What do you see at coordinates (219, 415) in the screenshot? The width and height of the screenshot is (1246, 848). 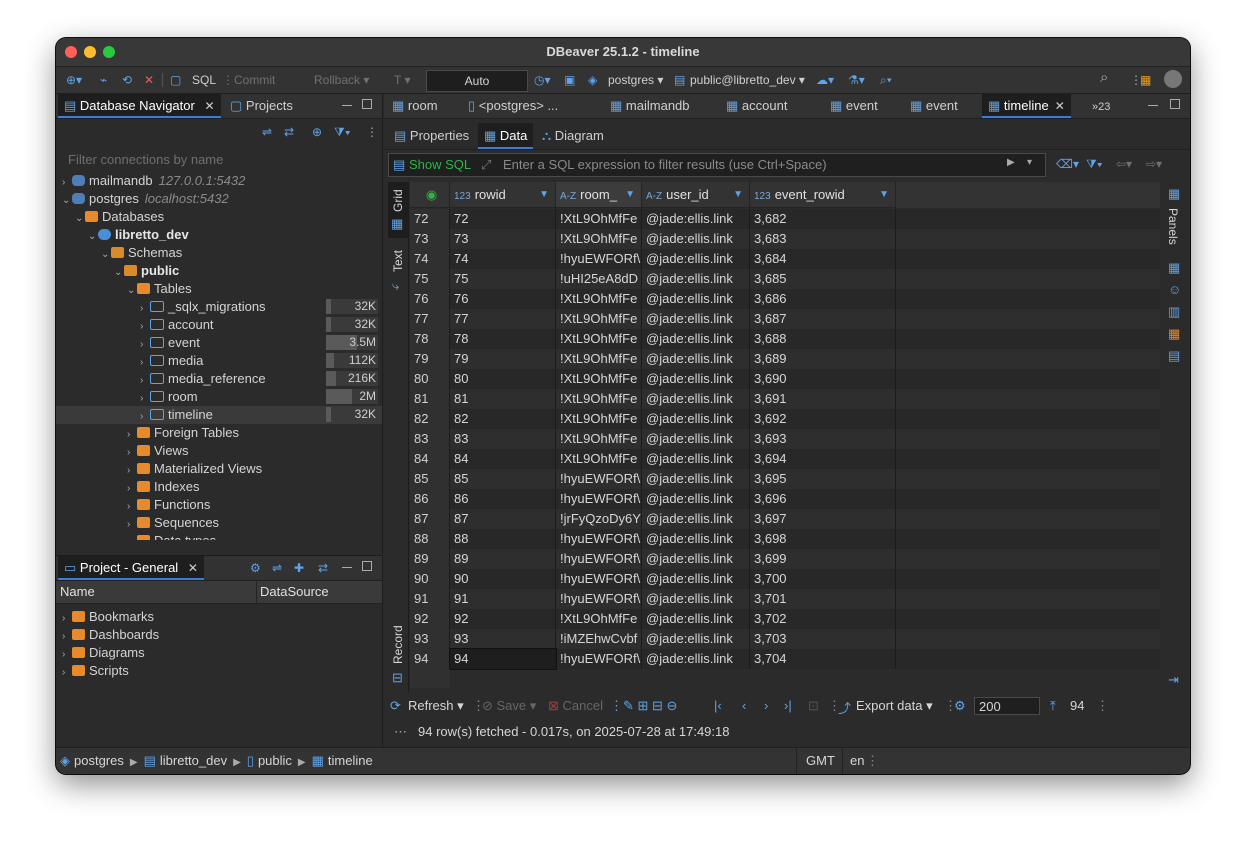 I see `tree-item-timeline: › timeline 32K` at bounding box center [219, 415].